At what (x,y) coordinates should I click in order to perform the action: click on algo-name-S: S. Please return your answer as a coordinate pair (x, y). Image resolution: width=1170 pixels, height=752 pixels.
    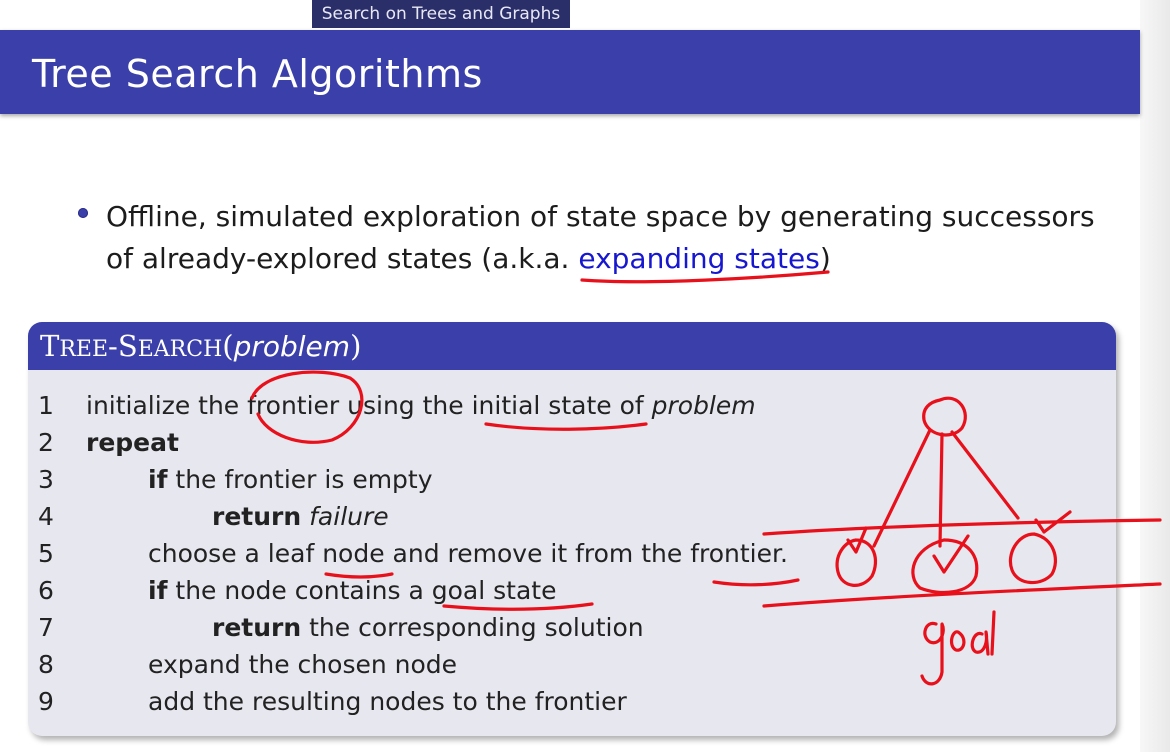
    Looking at the image, I should click on (127, 346).